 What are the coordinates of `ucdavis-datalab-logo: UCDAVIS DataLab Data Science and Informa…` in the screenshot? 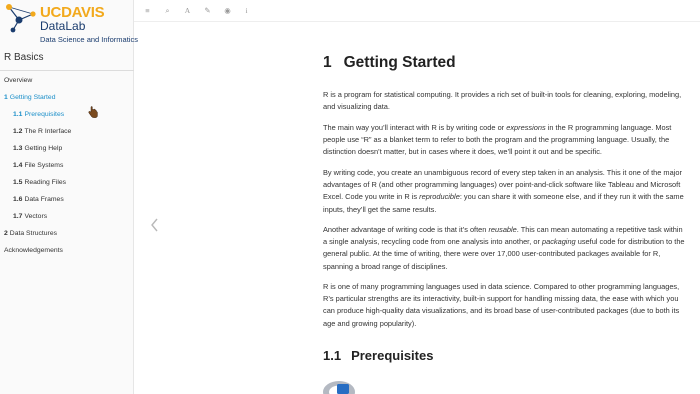 It's located at (70, 24).